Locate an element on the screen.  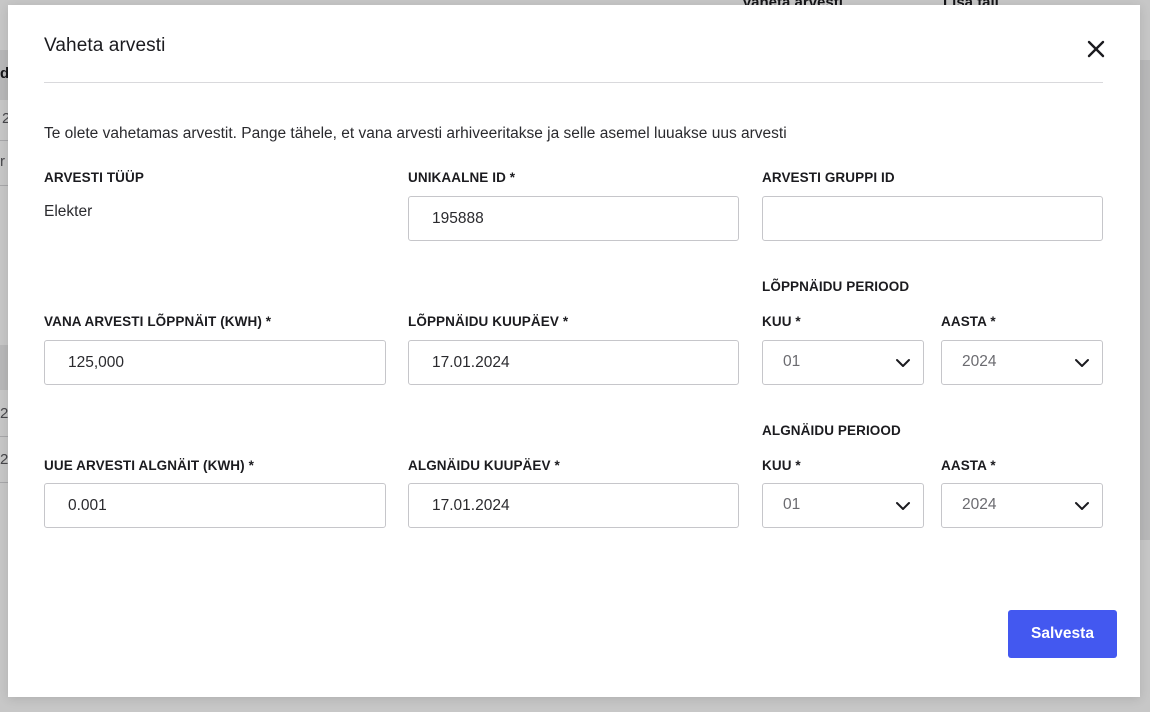
end-month-value: 01 is located at coordinates (792, 361).